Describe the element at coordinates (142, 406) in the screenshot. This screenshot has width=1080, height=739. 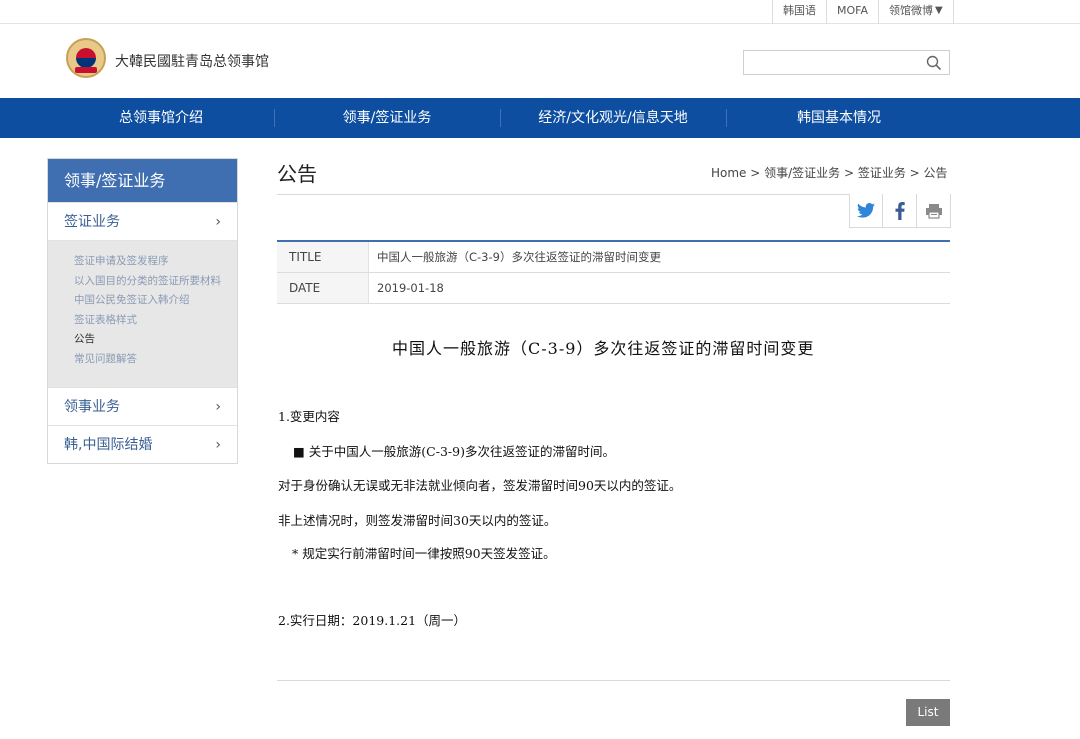
I see `sidebar-item-consular: 领事业务 ›` at that location.